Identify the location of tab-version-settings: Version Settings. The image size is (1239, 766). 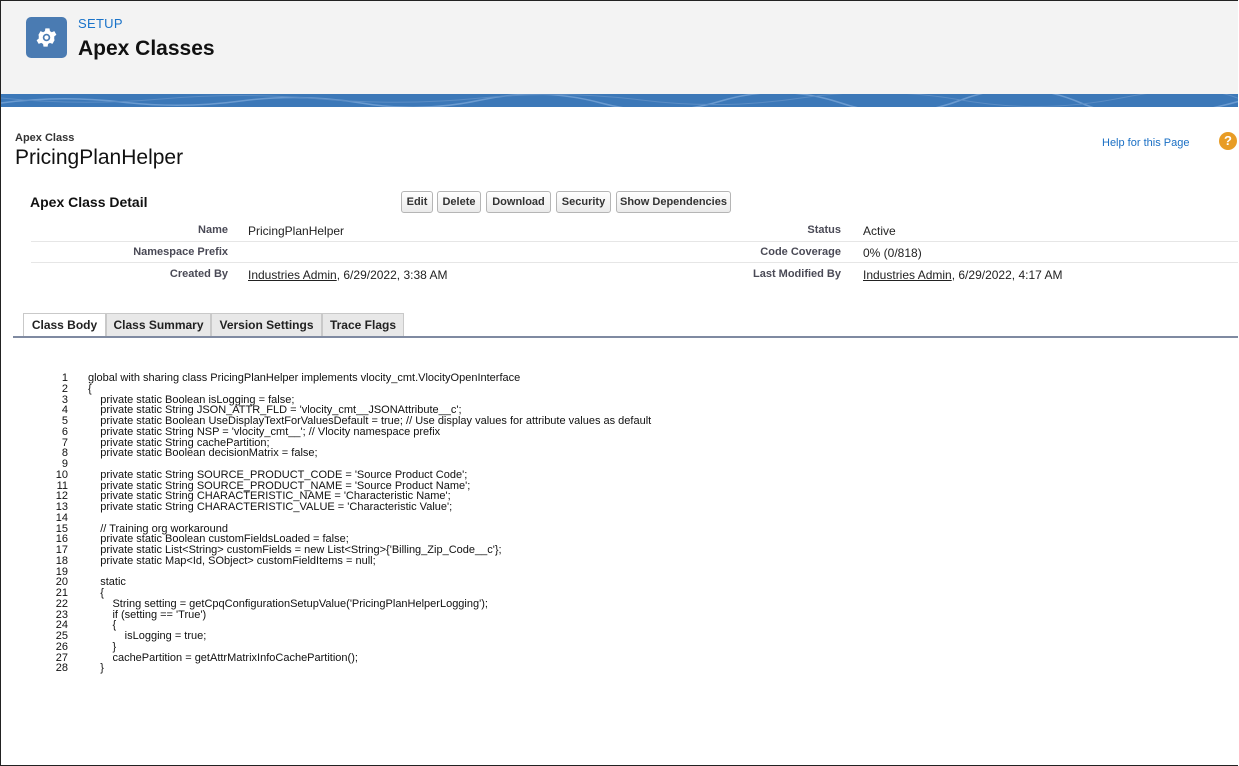
(266, 325).